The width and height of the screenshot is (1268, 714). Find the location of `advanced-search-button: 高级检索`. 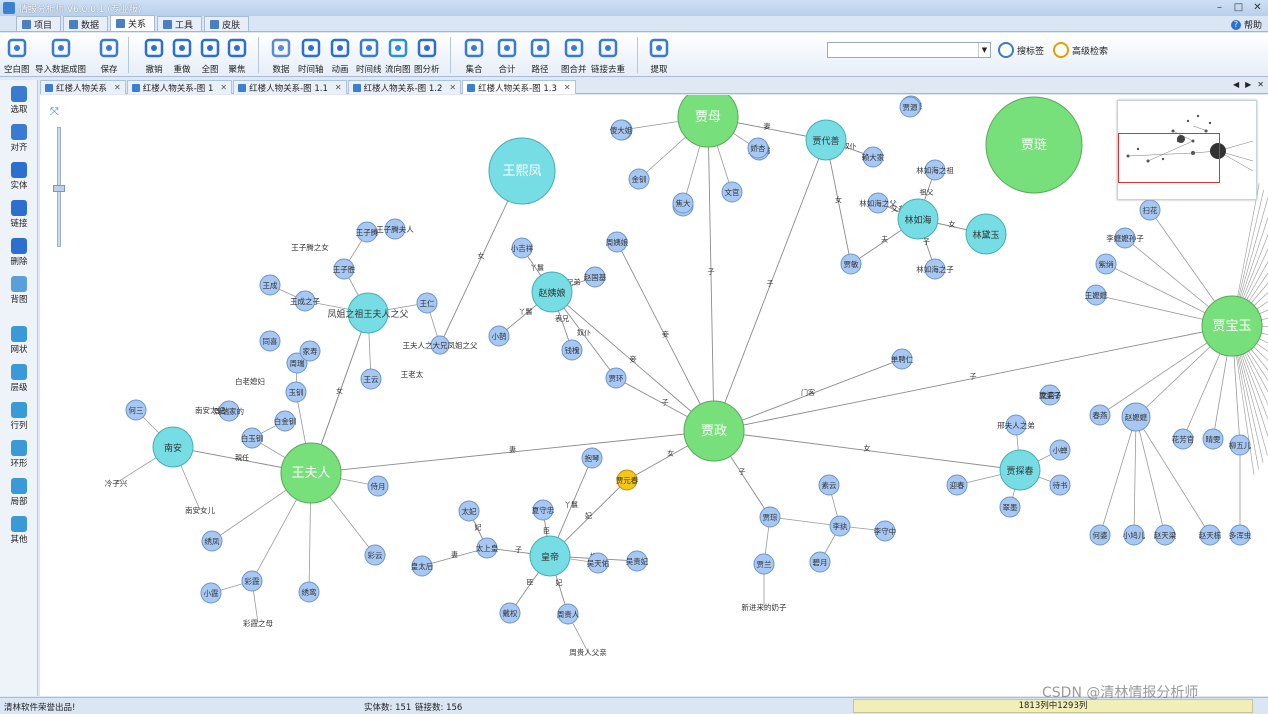

advanced-search-button: 高级检索 is located at coordinates (1080, 50).